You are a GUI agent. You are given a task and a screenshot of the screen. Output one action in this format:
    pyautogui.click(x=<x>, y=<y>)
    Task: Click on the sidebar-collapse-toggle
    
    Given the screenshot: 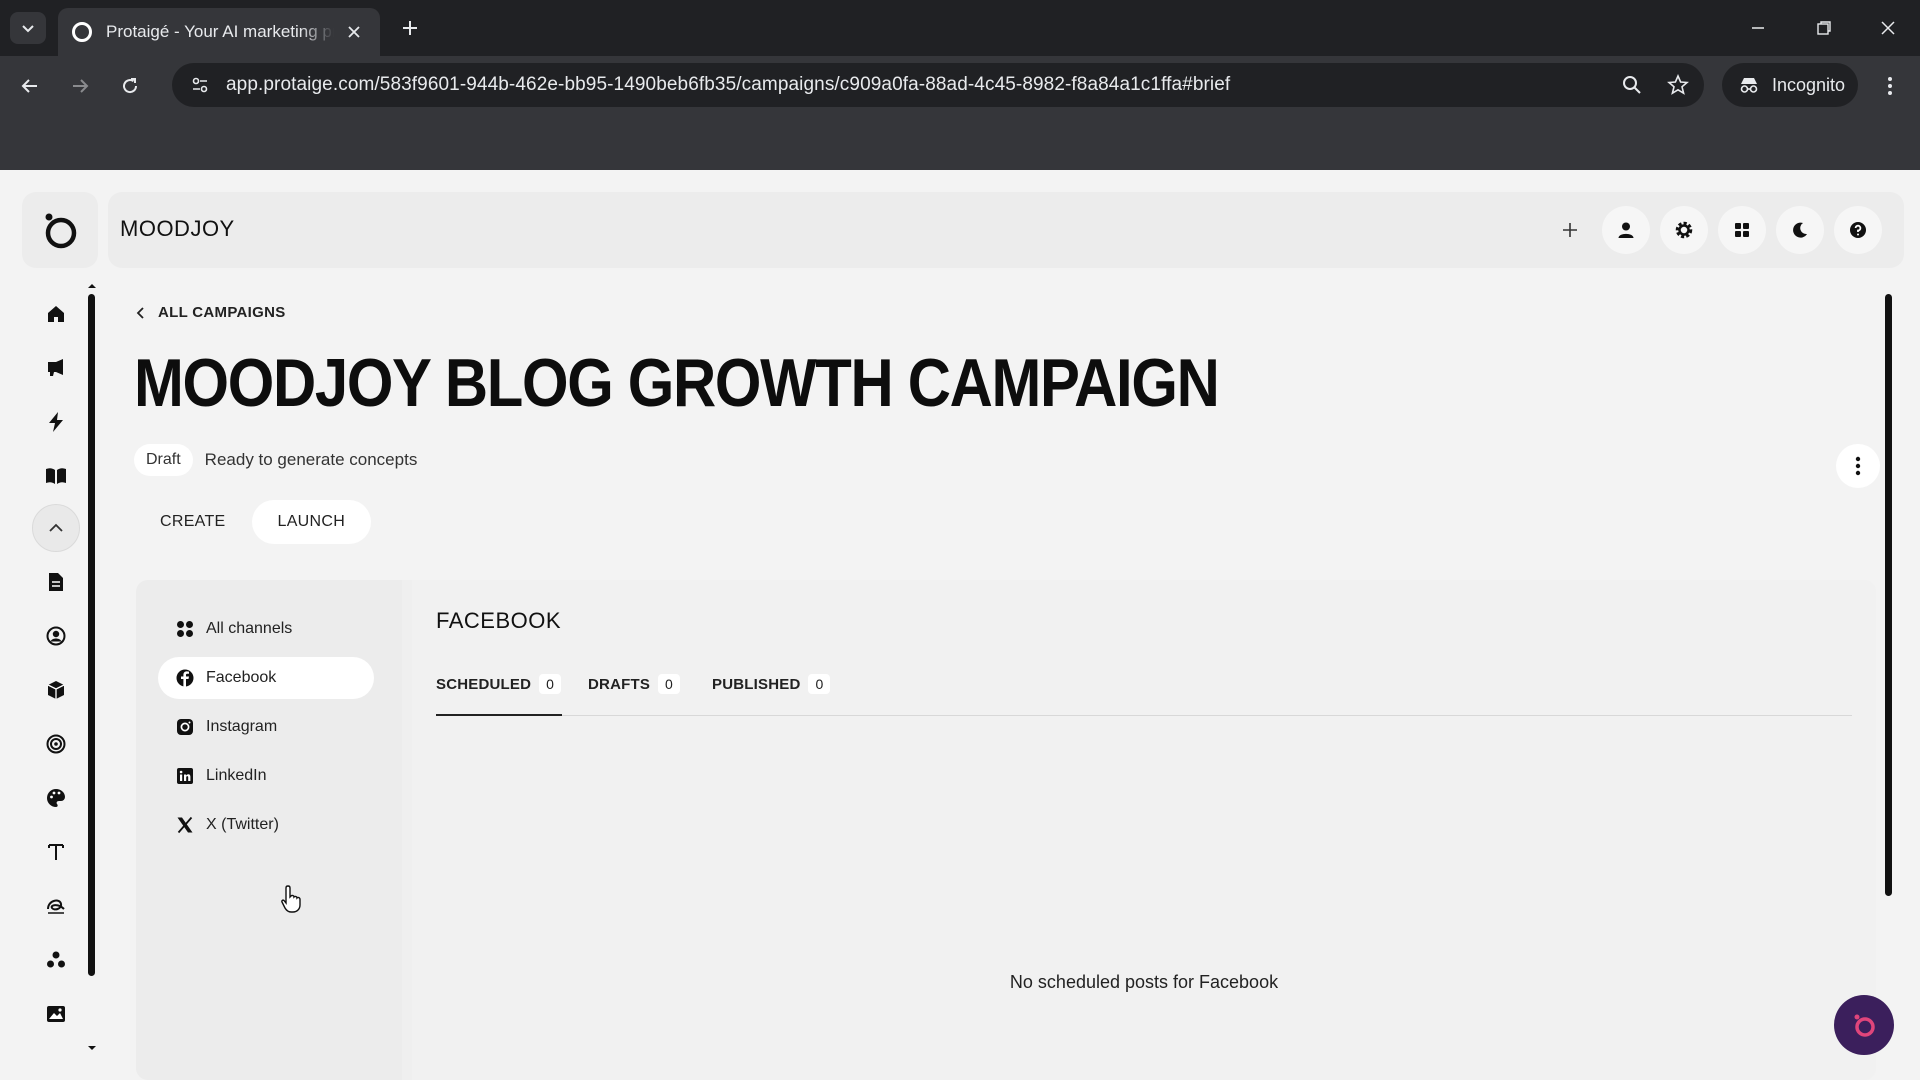 What is the action you would take?
    pyautogui.click(x=56, y=528)
    